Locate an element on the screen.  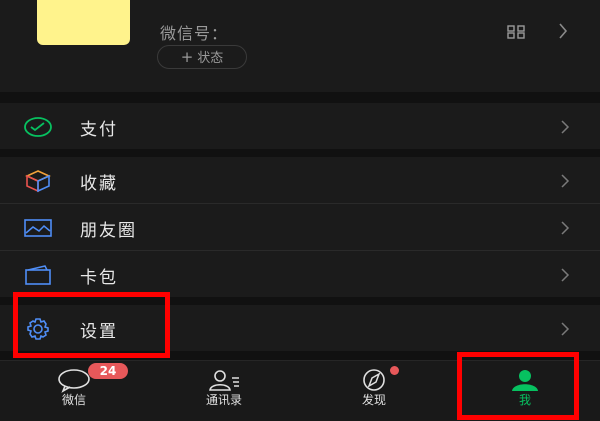
tab-contacts: 通讯录 is located at coordinates (224, 391).